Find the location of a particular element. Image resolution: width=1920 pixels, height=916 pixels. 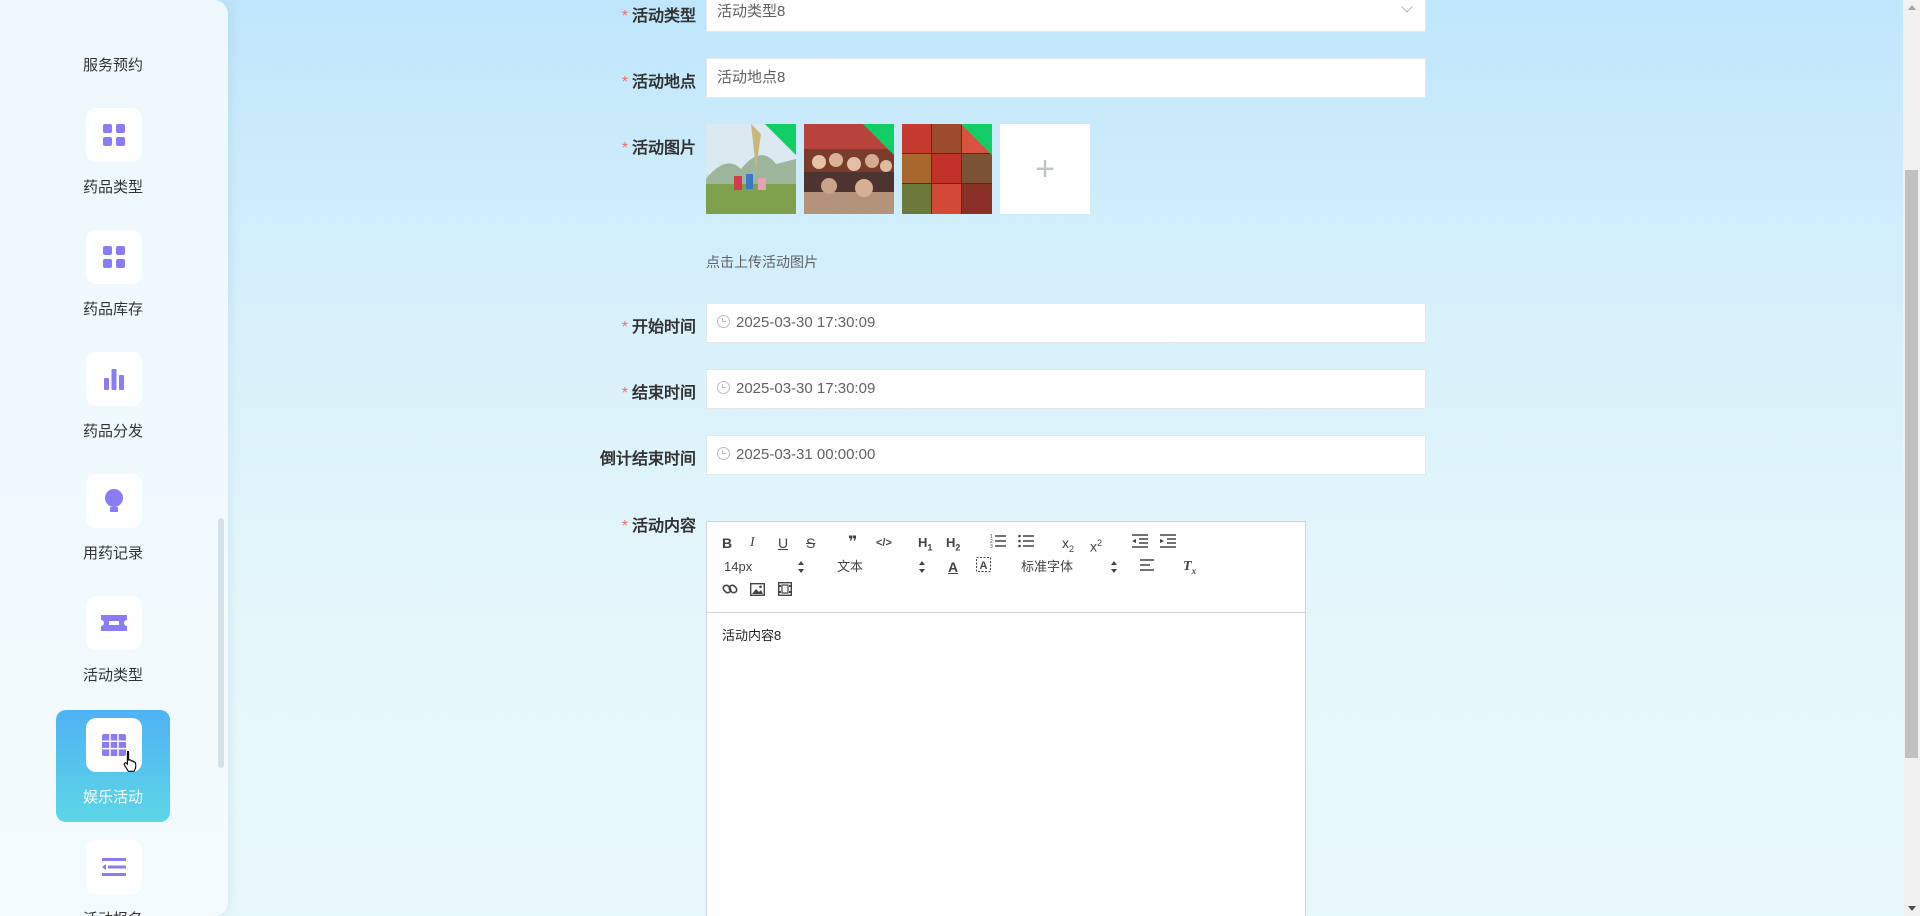

sidebar-item-label: 用药记录 is located at coordinates (112, 553).